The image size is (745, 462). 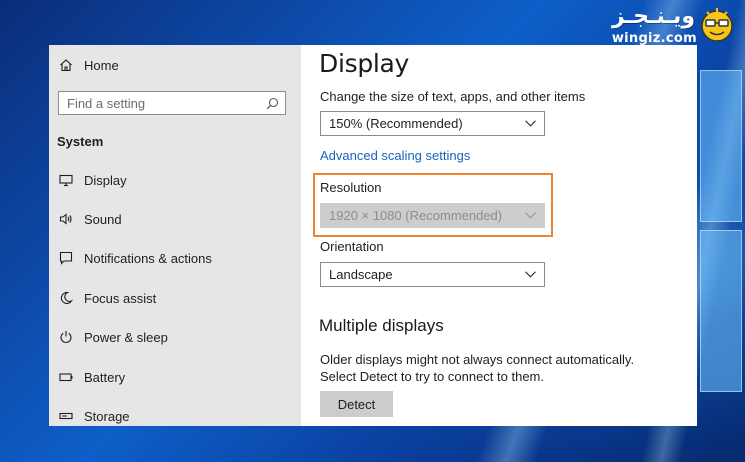 I want to click on orientation-value: Landscape, so click(x=361, y=274).